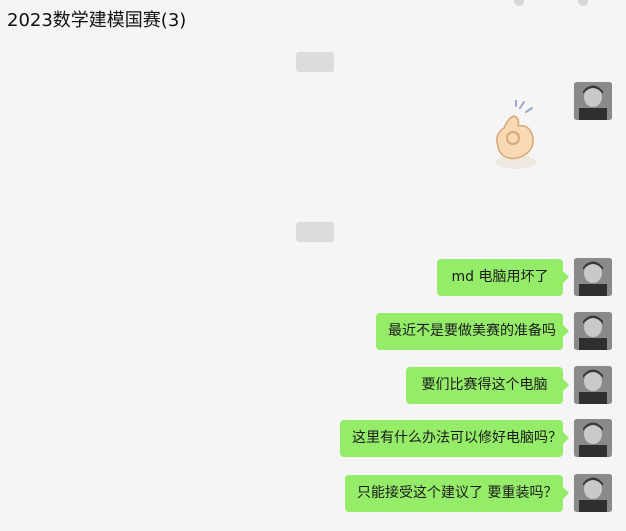  I want to click on chat-bubble: 最近不是要做美赛的准备吗, so click(472, 331).